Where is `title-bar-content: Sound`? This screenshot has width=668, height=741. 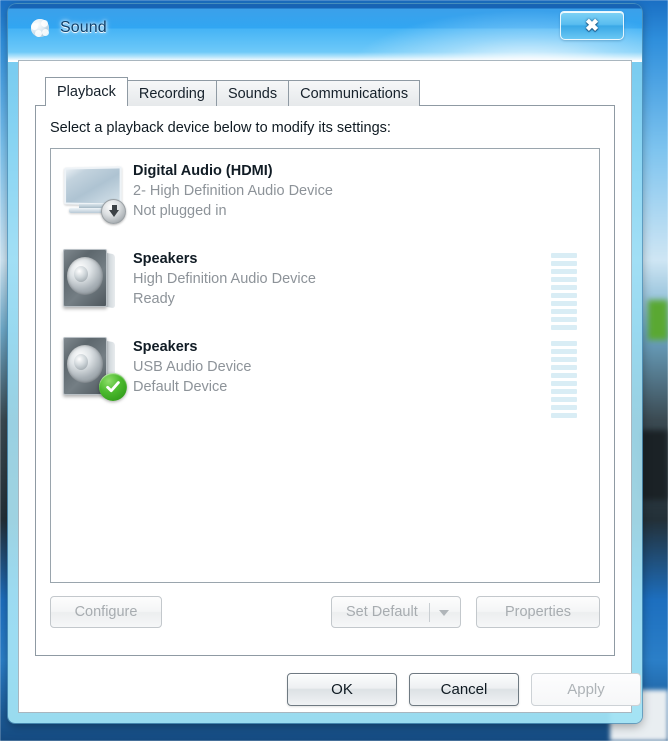 title-bar-content: Sound is located at coordinates (68, 28).